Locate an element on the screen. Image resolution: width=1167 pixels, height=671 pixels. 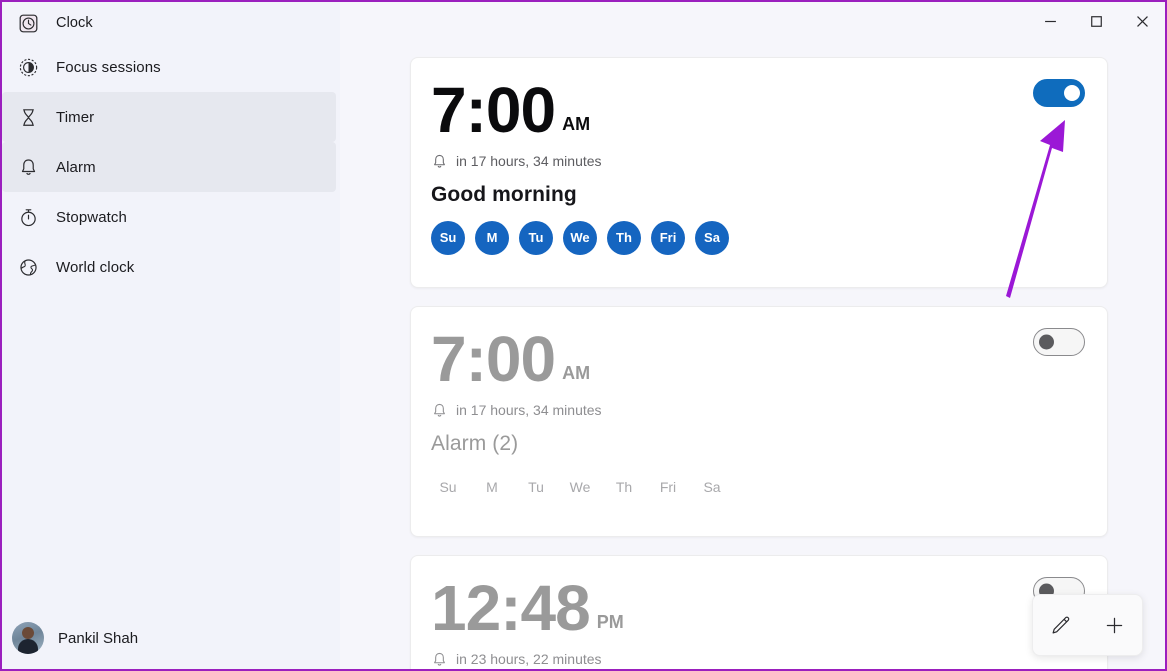
sidebar-item-label: Timer is located at coordinates (75, 117).